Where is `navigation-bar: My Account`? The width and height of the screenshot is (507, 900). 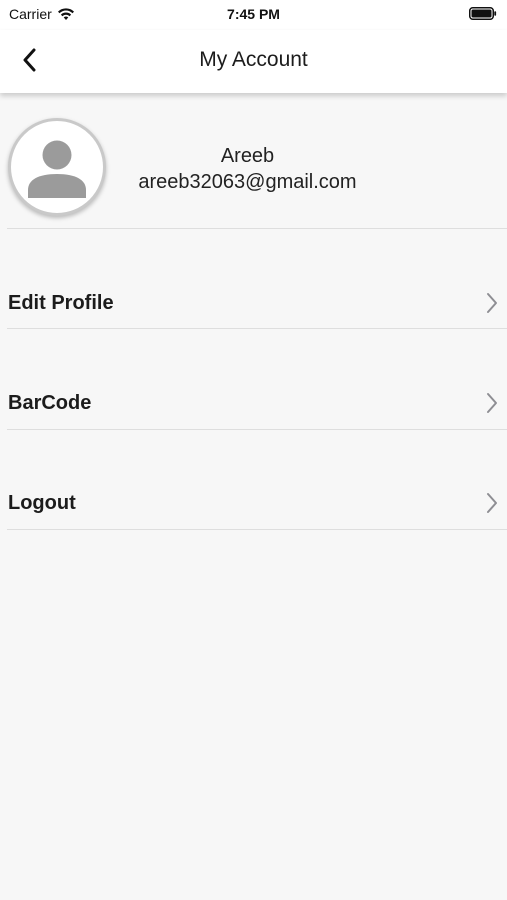 navigation-bar: My Account is located at coordinates (253, 61).